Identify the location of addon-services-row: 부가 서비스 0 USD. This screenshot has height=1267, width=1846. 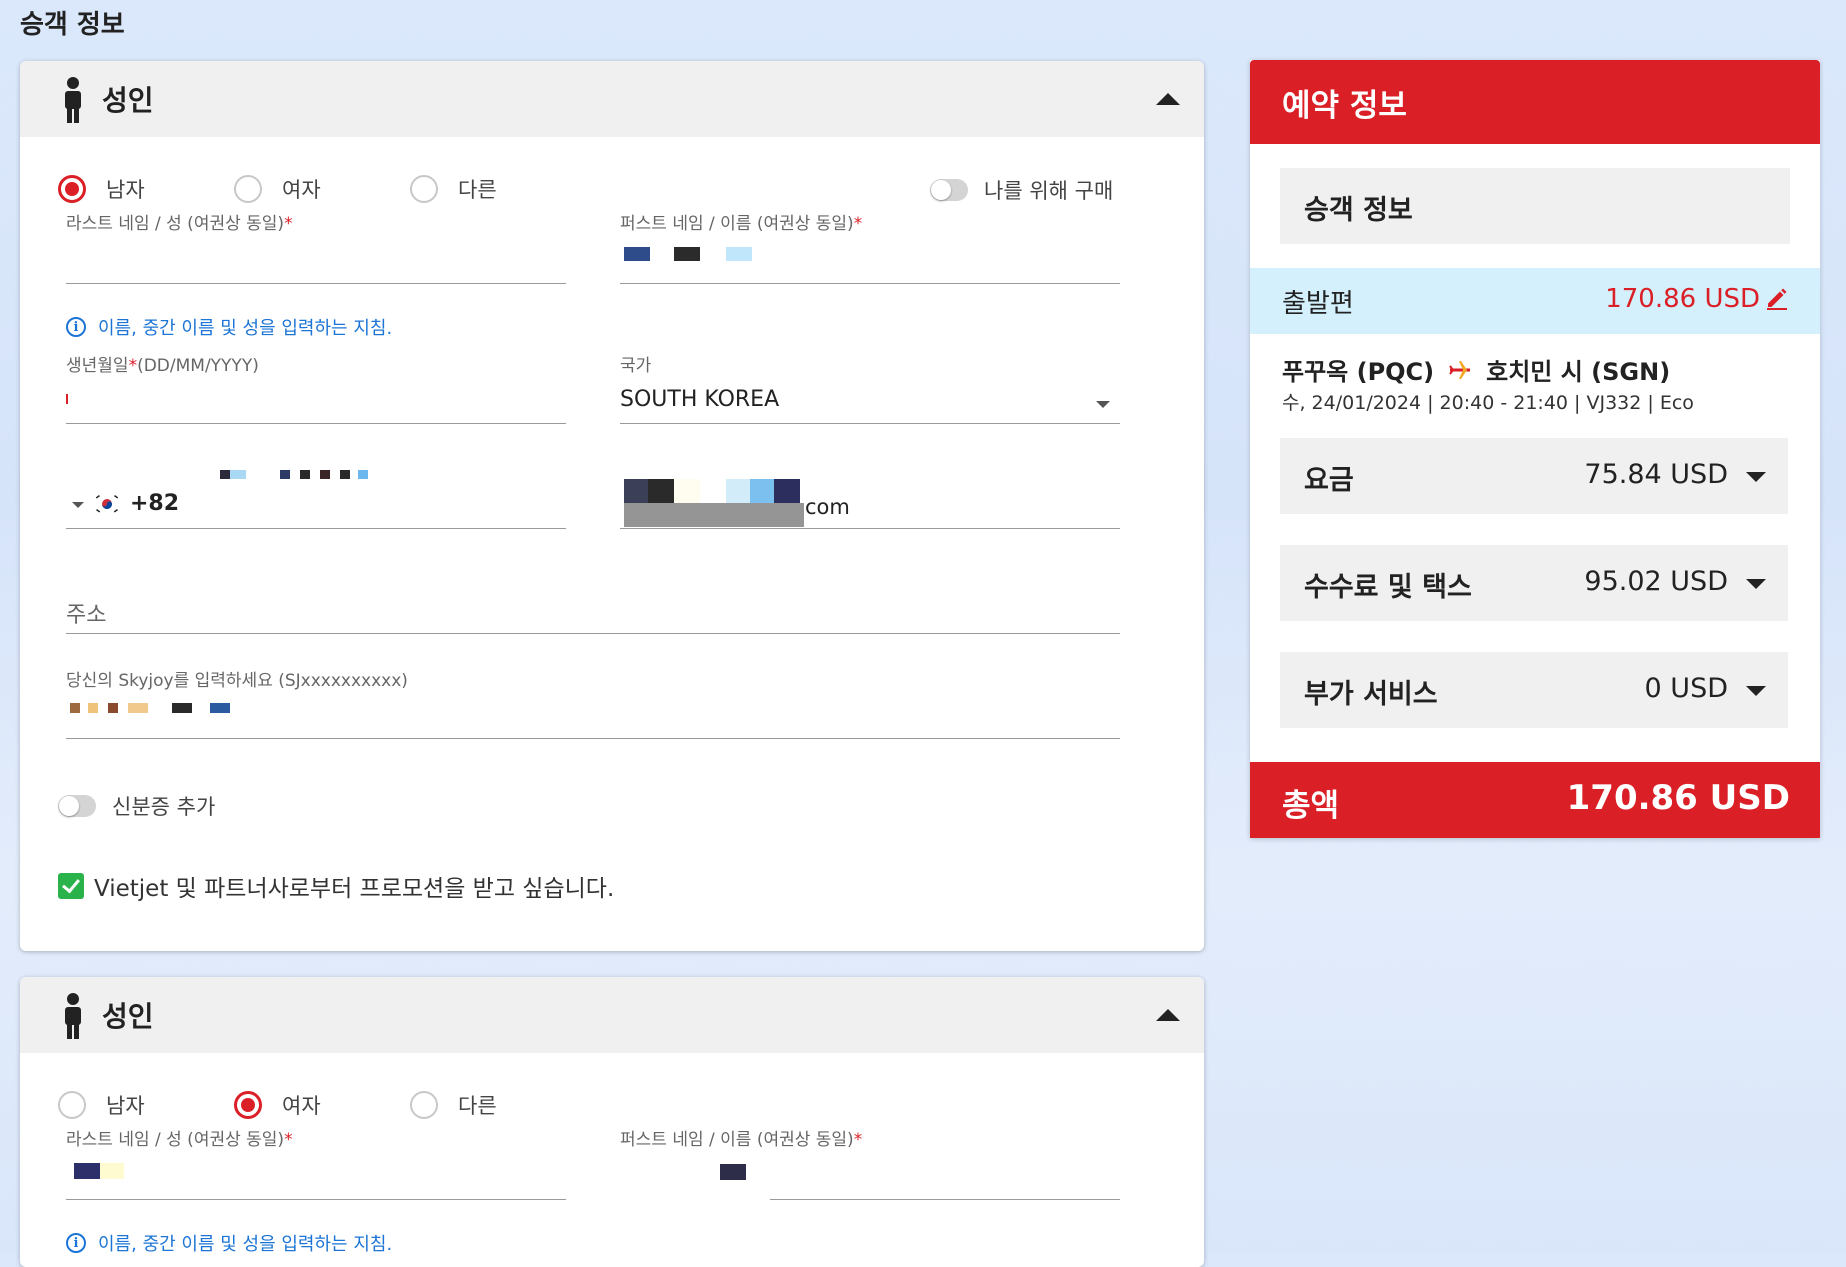
(1534, 690).